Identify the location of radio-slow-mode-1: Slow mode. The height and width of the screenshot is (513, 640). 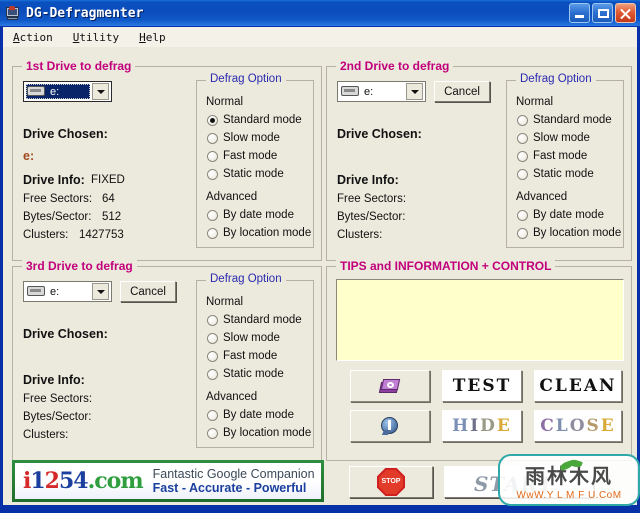
(243, 138).